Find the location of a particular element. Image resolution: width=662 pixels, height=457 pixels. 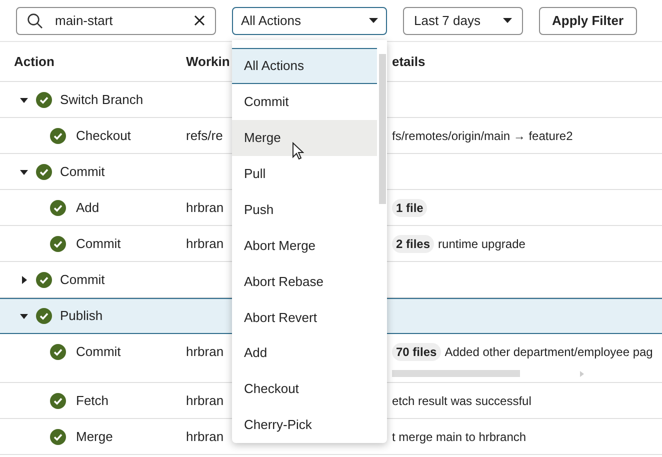

working-cell: refs/re is located at coordinates (204, 135).